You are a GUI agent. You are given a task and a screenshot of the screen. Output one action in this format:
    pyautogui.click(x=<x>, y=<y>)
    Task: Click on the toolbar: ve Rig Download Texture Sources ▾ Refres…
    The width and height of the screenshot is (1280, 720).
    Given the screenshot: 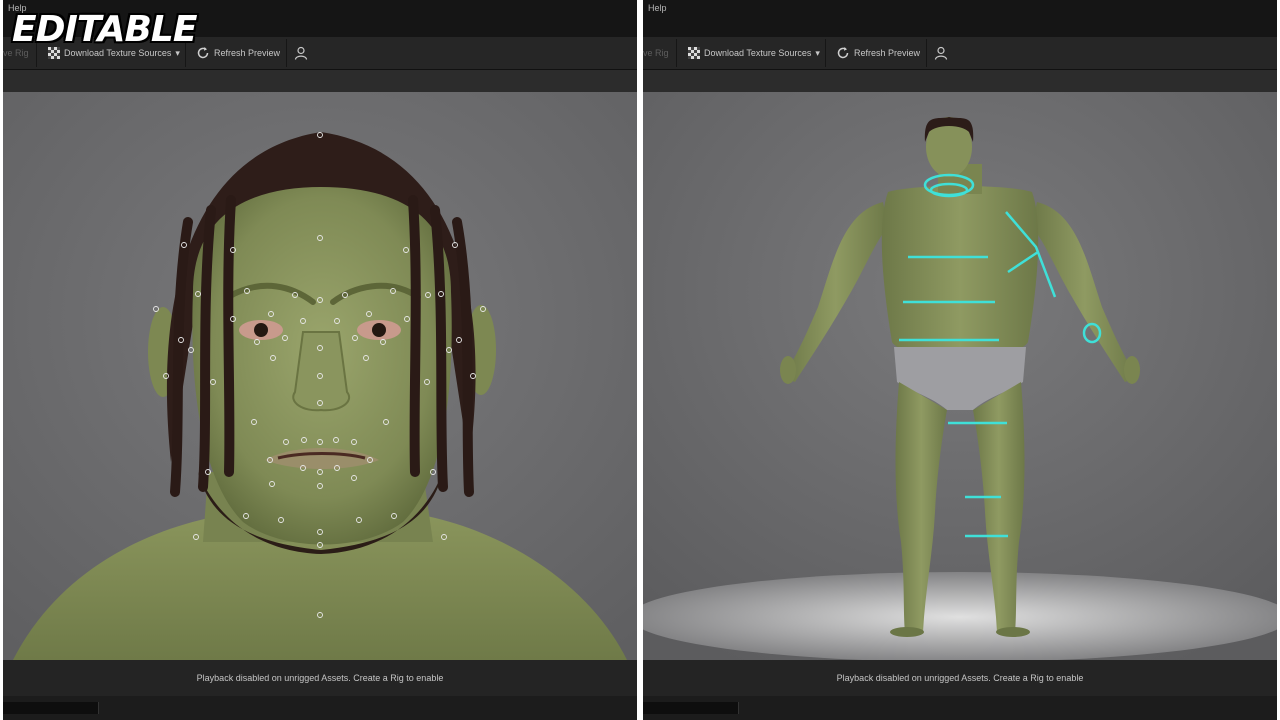 What is the action you would take?
    pyautogui.click(x=960, y=53)
    